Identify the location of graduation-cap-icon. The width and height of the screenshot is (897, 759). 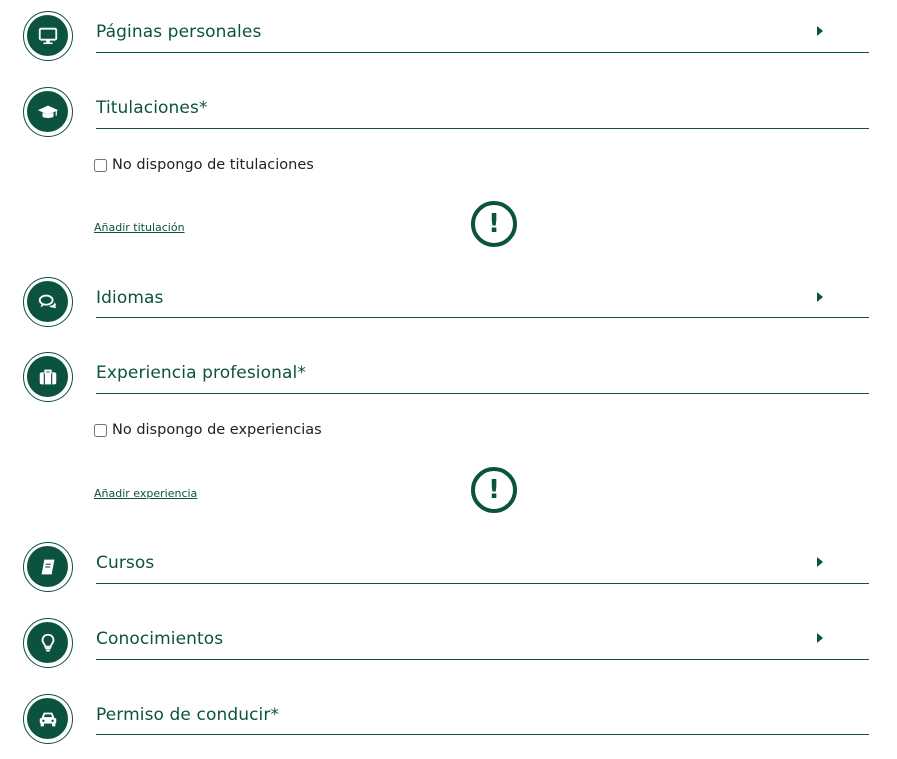
(47, 111).